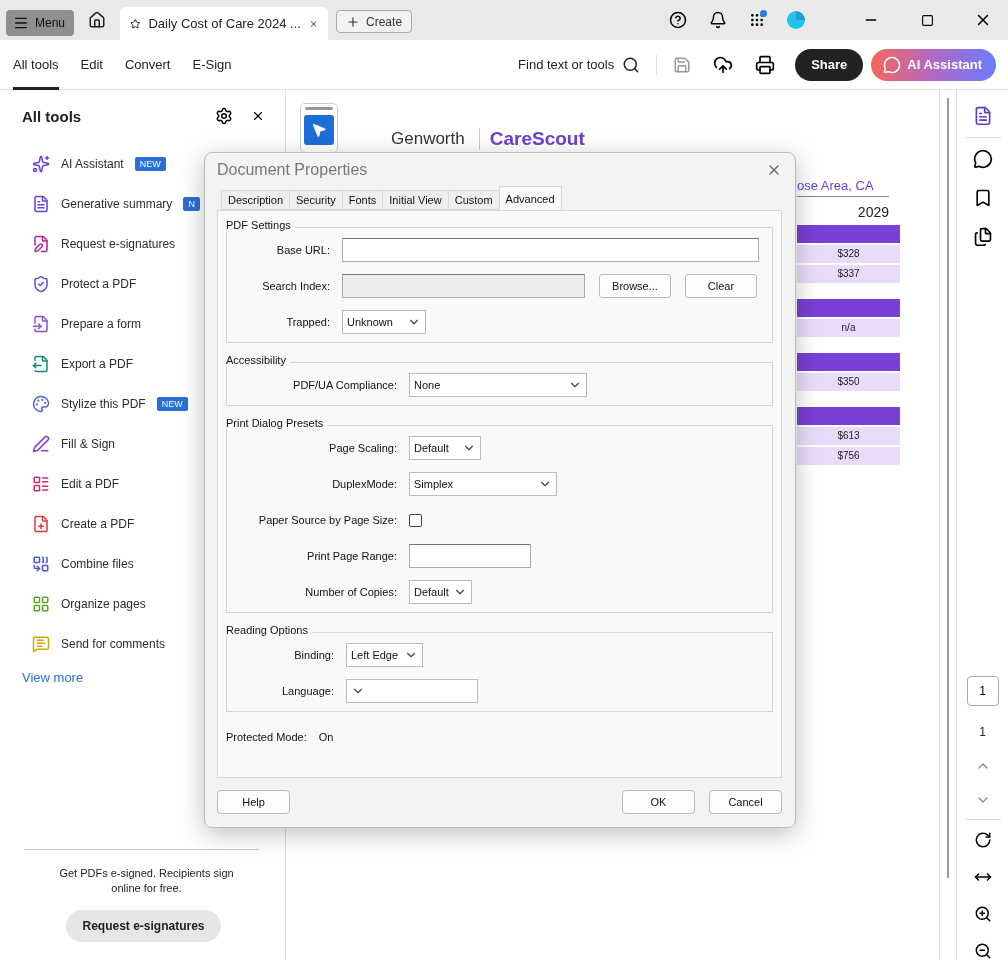 This screenshot has width=1008, height=960. Describe the element at coordinates (829, 64) in the screenshot. I see `share-button: Share` at that location.